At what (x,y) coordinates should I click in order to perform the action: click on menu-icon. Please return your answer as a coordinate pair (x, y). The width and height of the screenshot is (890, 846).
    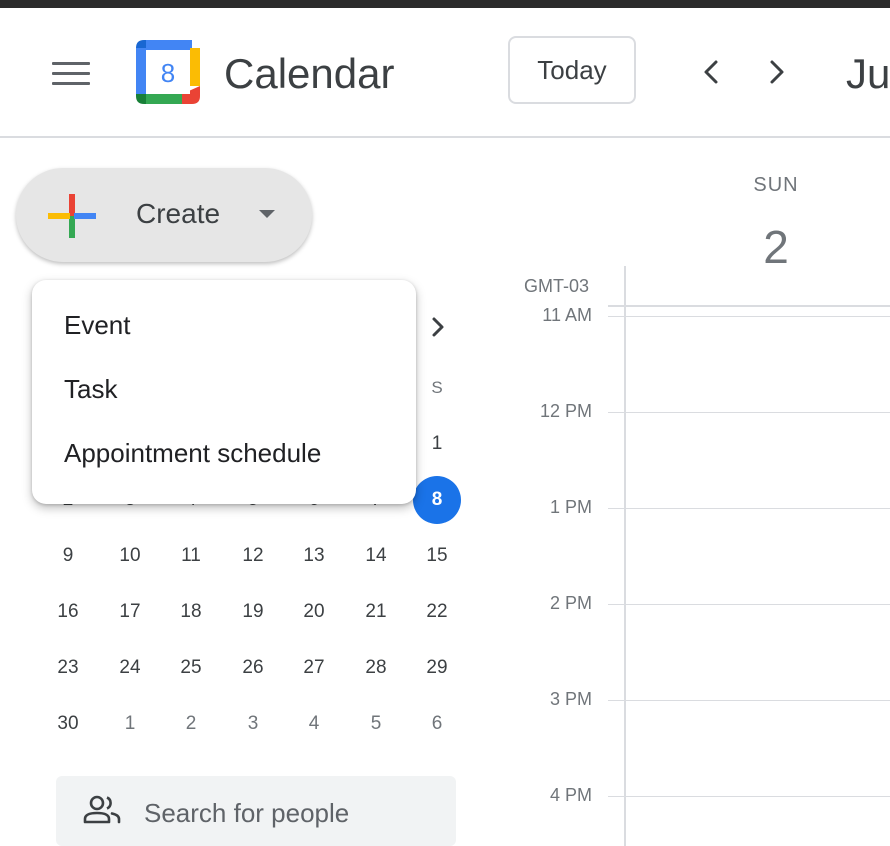
    Looking at the image, I should click on (72, 74).